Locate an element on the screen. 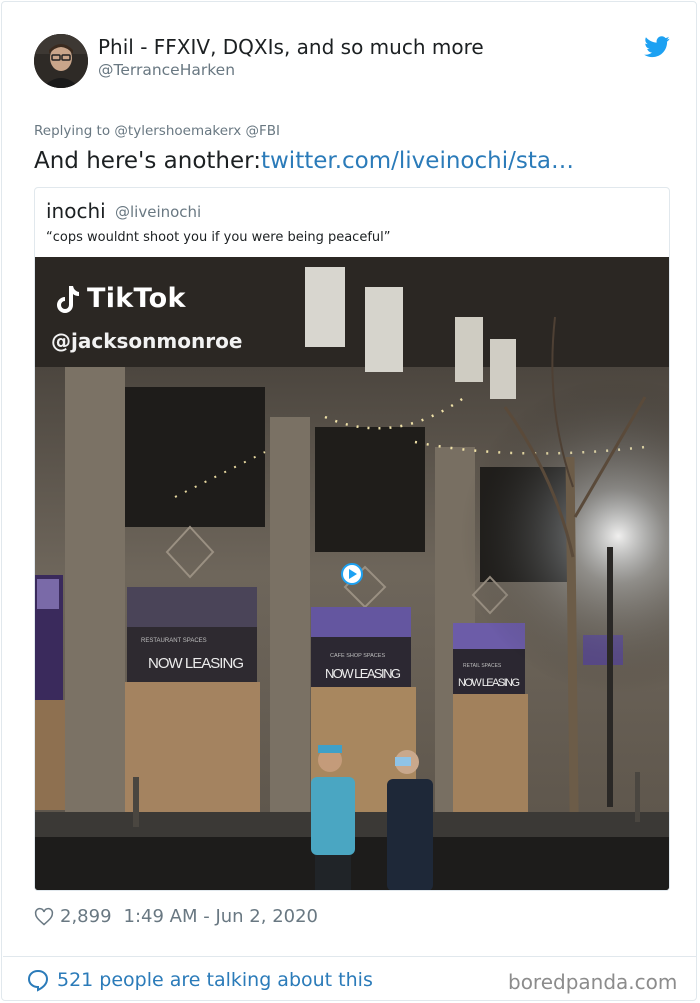  tiktok-brand: TikTok is located at coordinates (136, 298).